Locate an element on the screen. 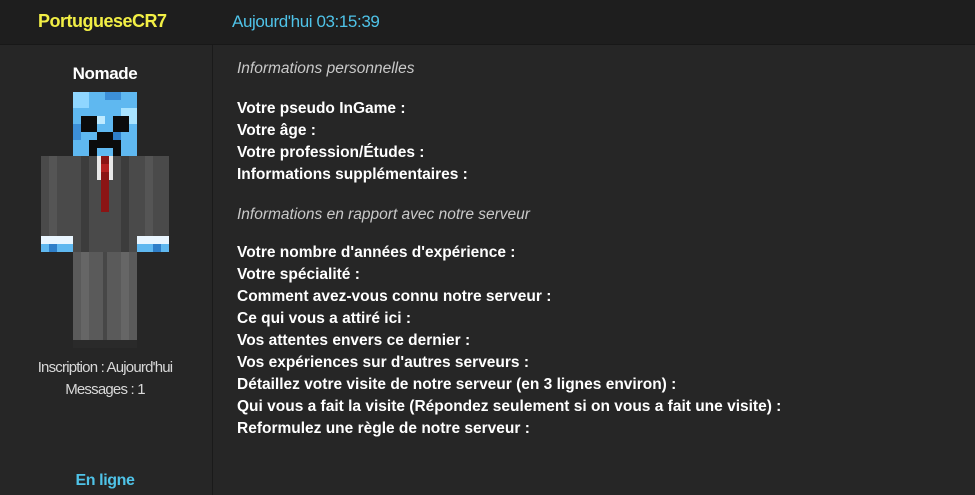  form-line: Reformulez une règle de notre serveur : is located at coordinates (383, 428).